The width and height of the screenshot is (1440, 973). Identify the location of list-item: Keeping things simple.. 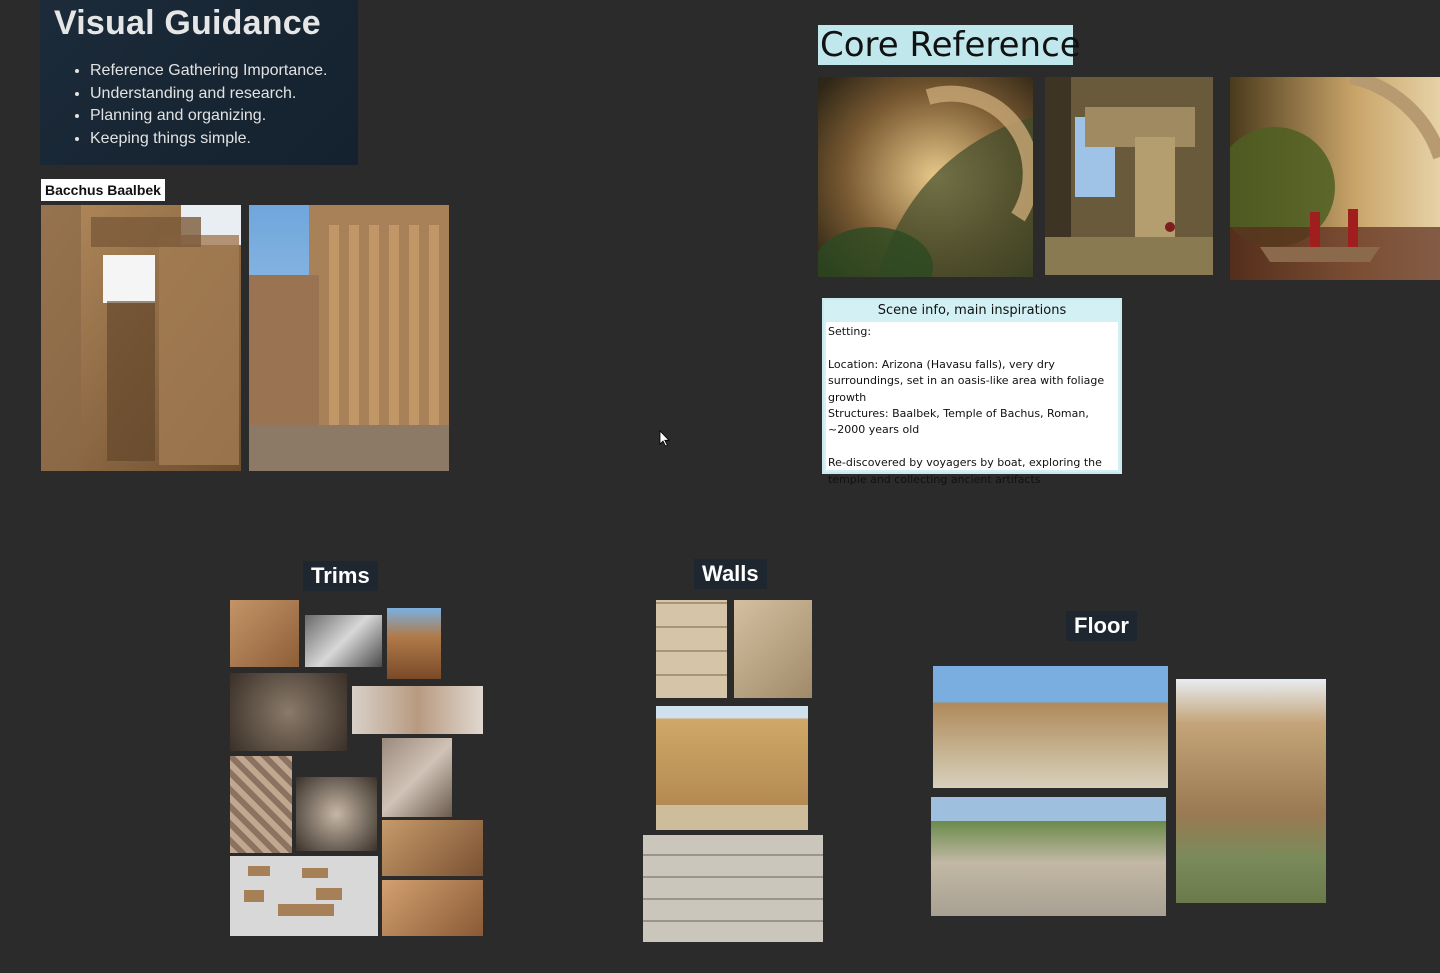
(208, 139).